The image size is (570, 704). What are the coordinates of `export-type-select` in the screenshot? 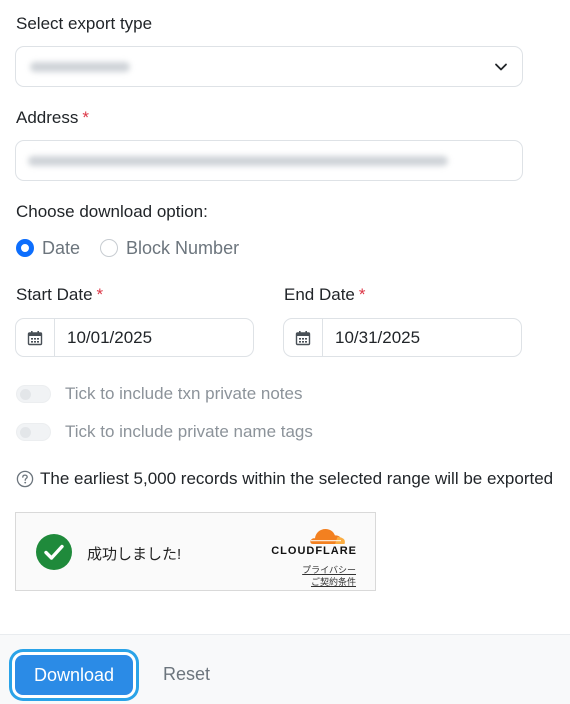 It's located at (269, 66).